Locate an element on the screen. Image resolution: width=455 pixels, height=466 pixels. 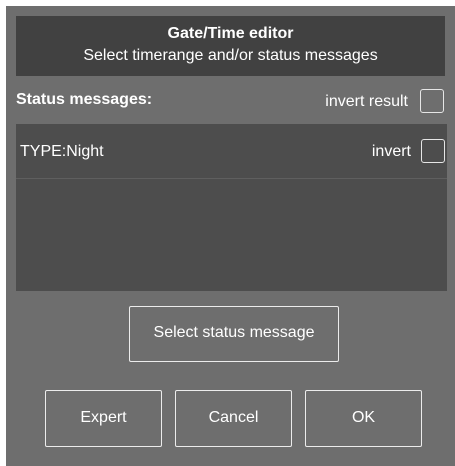
cancel-button: Cancel is located at coordinates (233, 418).